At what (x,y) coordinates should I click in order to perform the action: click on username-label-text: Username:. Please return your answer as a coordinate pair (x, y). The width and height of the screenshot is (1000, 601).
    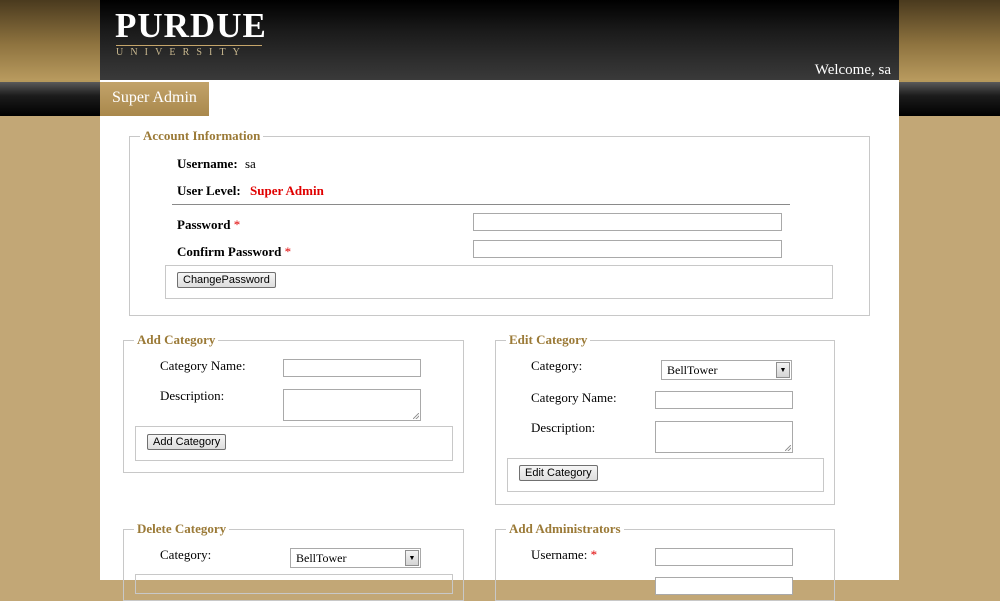
    Looking at the image, I should click on (207, 163).